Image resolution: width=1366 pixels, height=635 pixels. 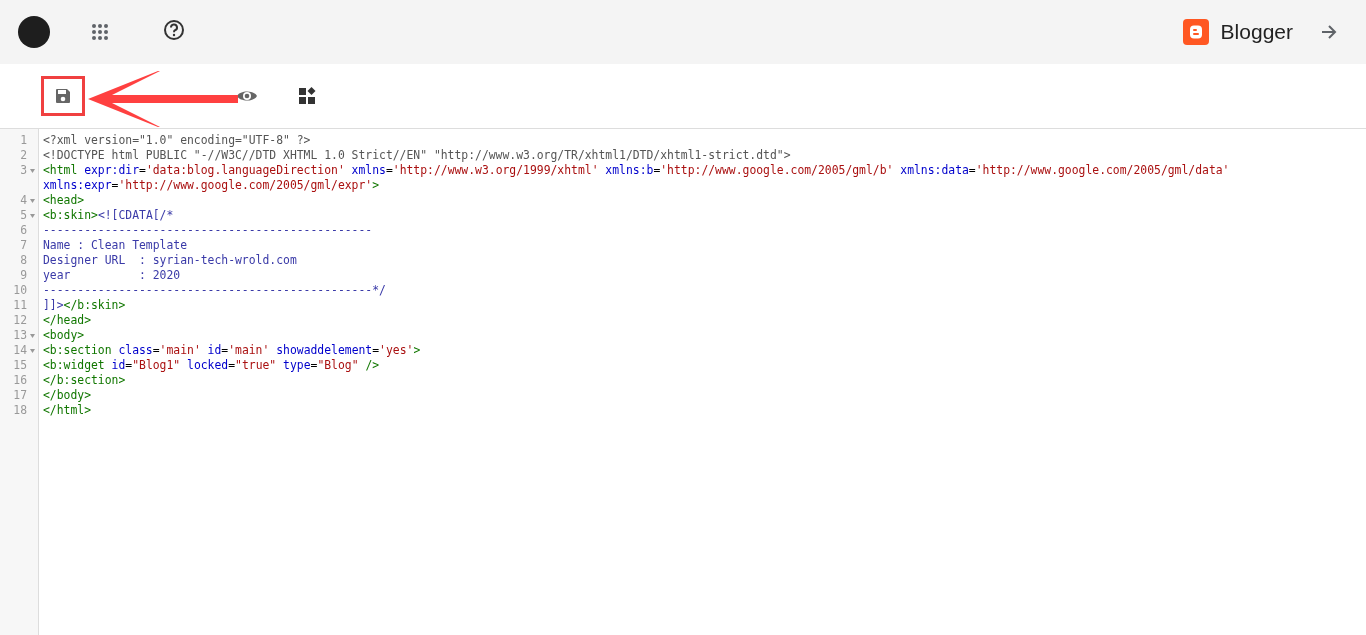 I want to click on code-line: </body>, so click(x=67, y=395).